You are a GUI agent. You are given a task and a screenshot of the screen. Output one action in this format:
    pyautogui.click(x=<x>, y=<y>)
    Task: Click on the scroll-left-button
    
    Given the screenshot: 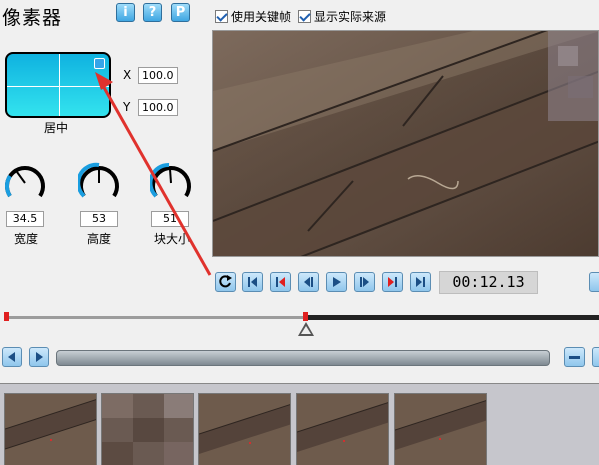 What is the action you would take?
    pyautogui.click(x=12, y=357)
    